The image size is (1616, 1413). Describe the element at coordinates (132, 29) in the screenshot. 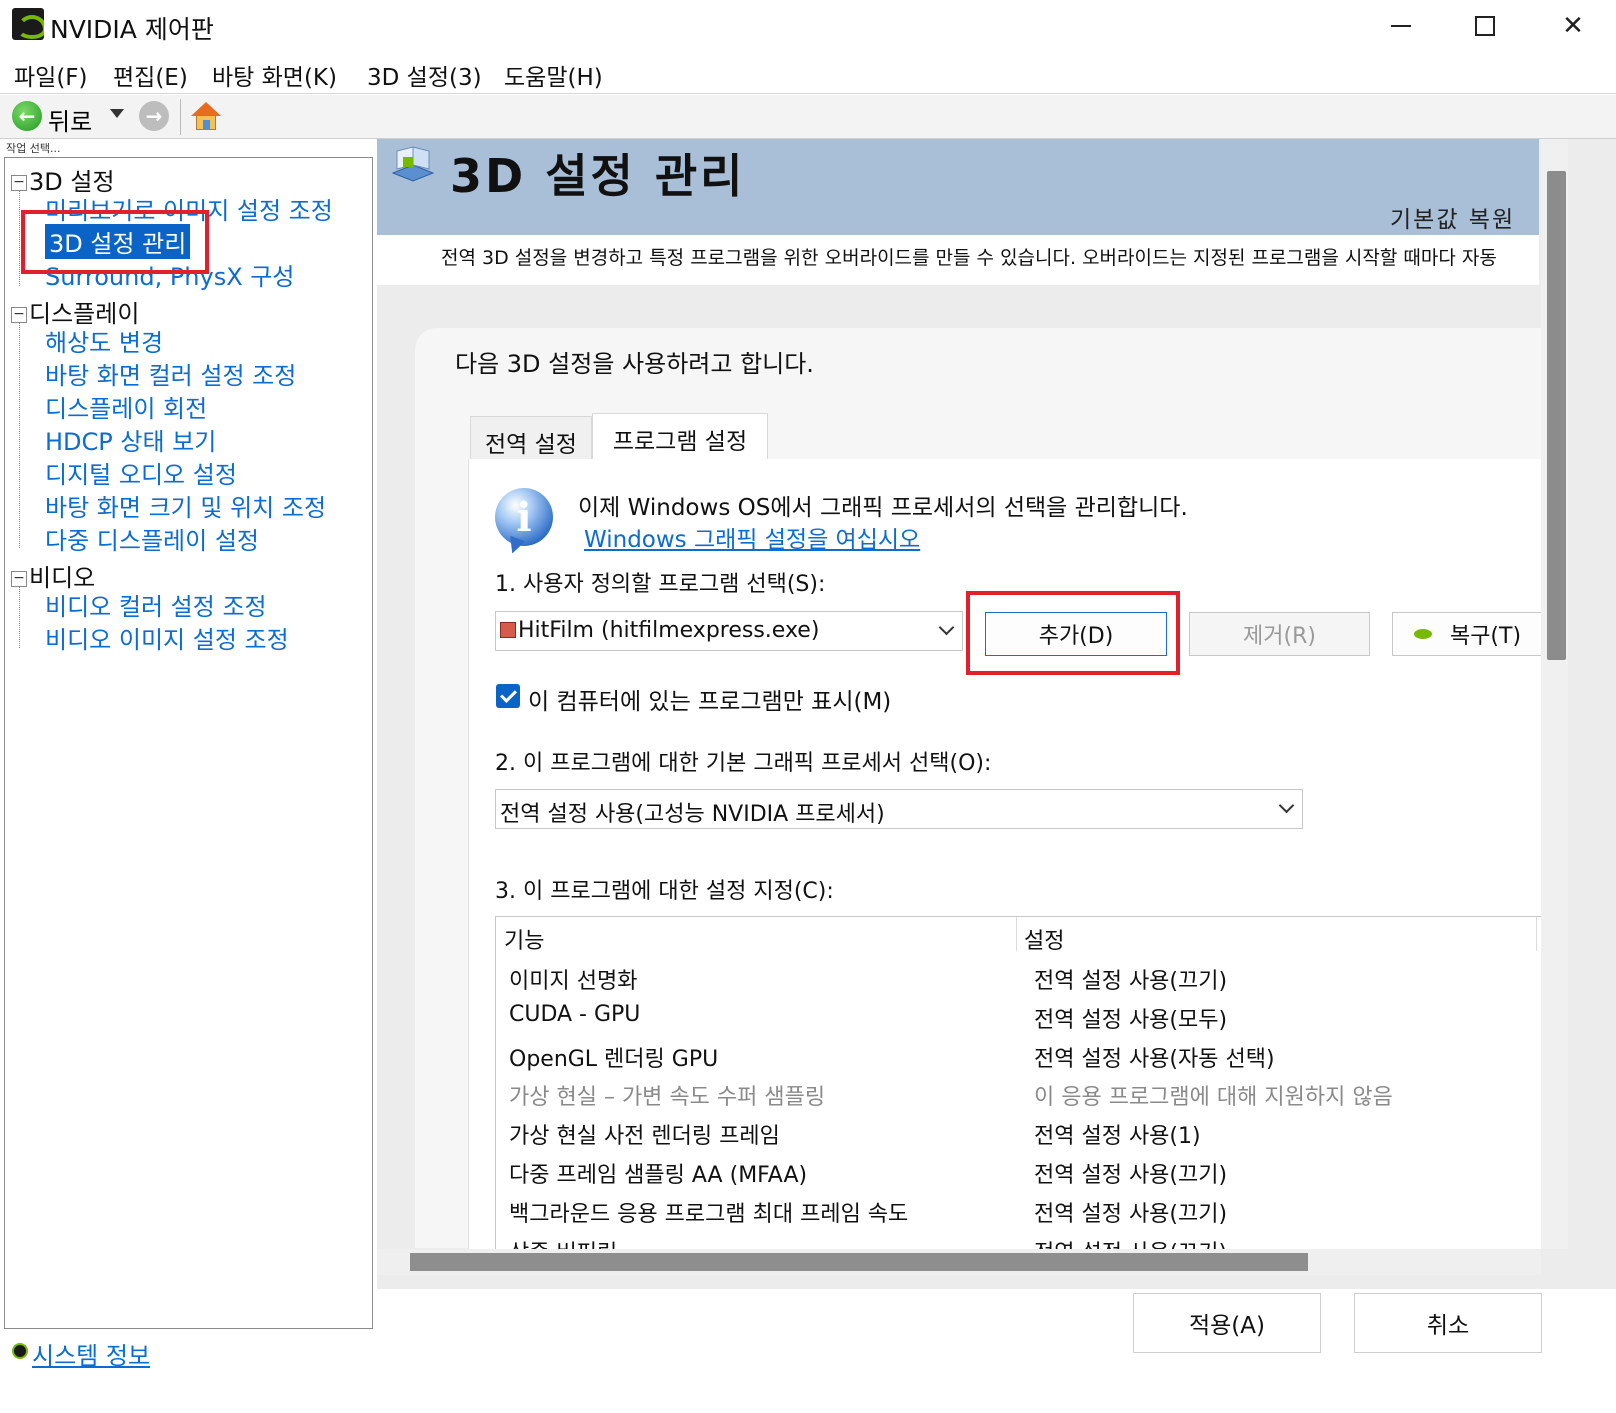

I see `window-title: NVIDIA 제어판` at that location.